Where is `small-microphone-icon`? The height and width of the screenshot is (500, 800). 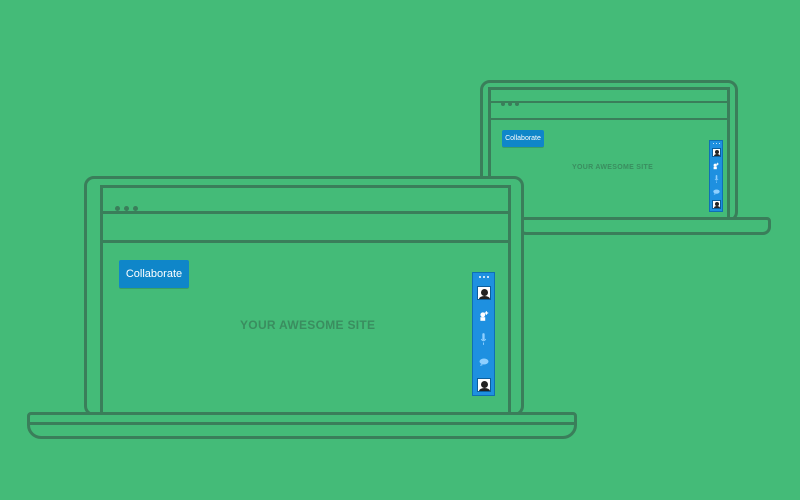
small-microphone-icon is located at coordinates (716, 178).